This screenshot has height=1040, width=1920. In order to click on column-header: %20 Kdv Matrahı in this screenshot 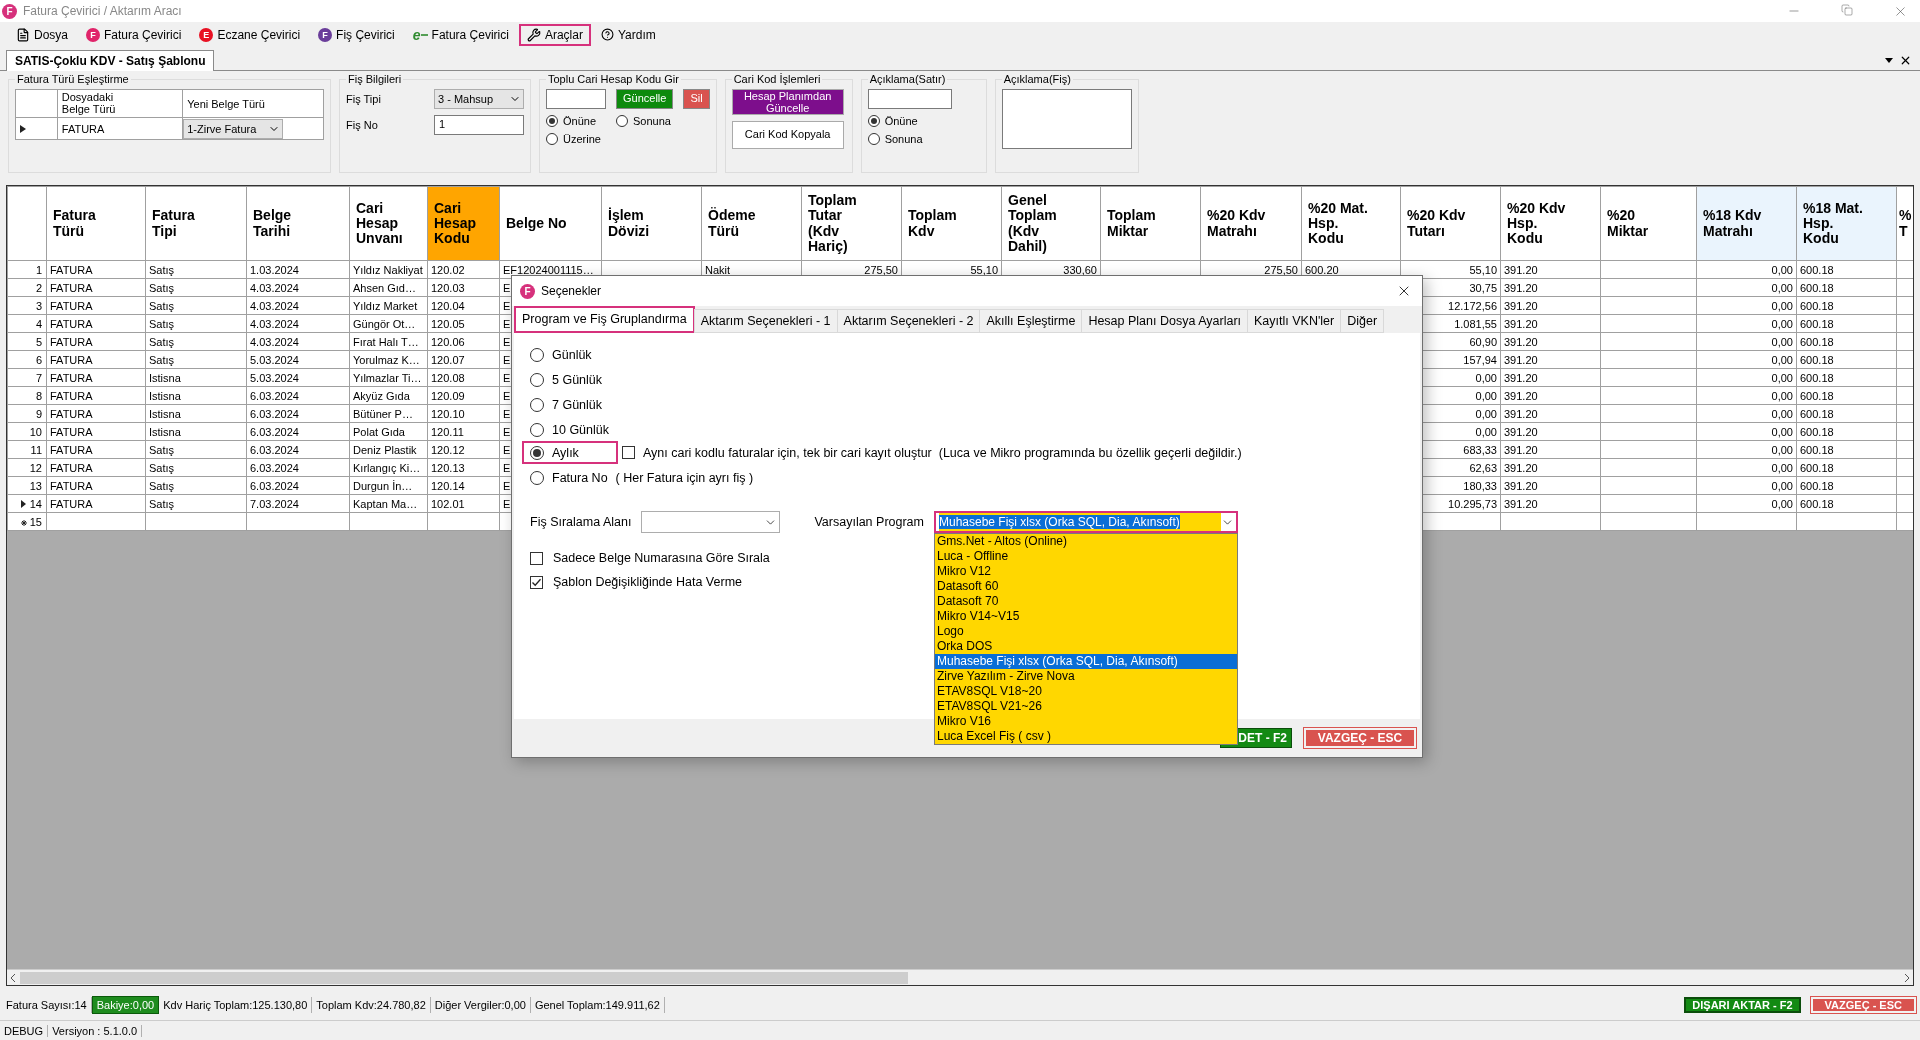, I will do `click(1251, 223)`.